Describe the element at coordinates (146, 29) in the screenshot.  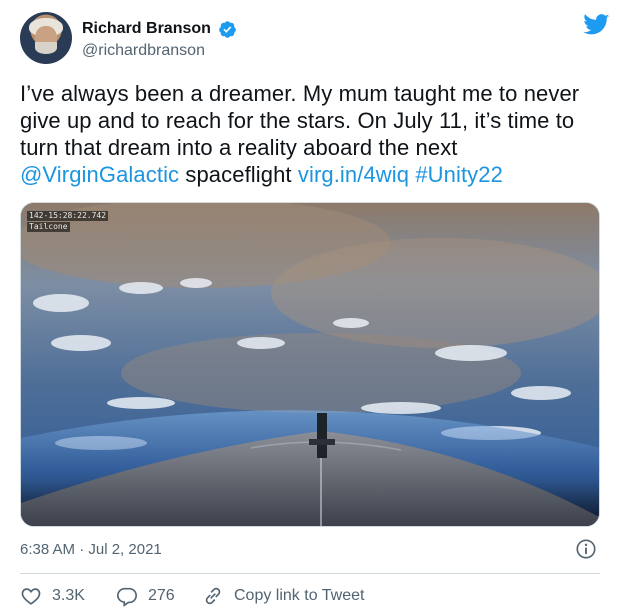
I see `display-name: Richard Branson` at that location.